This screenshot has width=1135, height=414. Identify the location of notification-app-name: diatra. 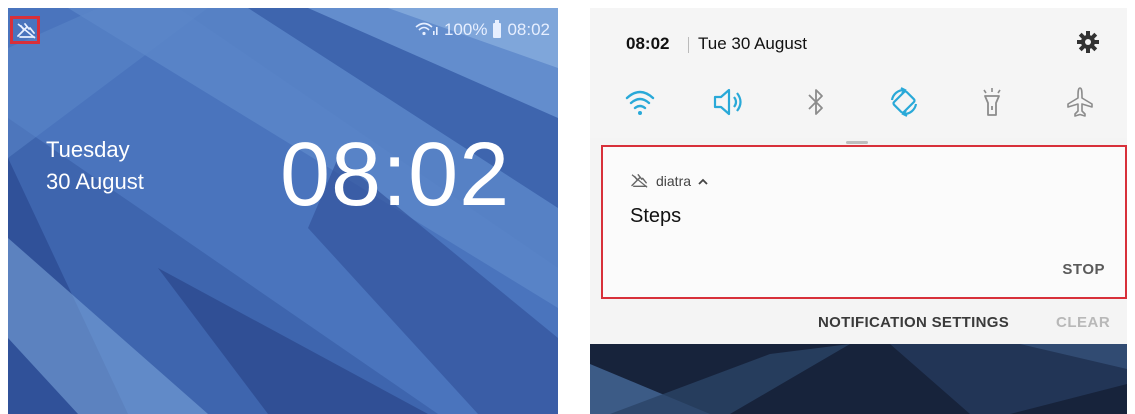
(674, 181).